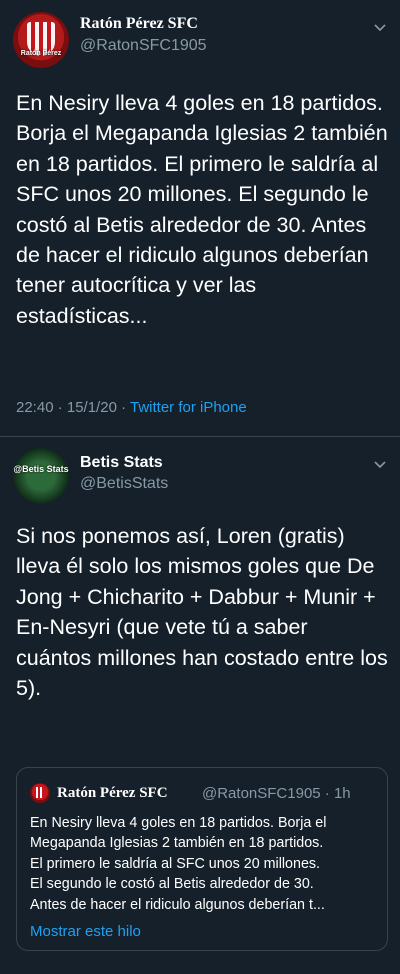  What do you see at coordinates (200, 436) in the screenshot?
I see `divider` at bounding box center [200, 436].